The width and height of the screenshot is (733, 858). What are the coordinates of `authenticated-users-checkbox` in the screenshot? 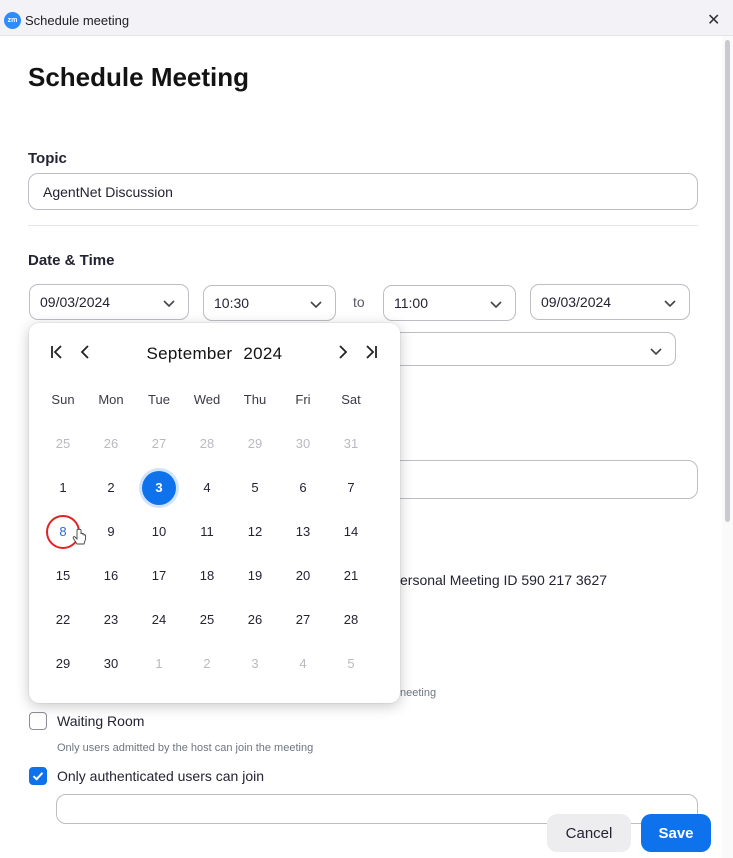 It's located at (38, 776).